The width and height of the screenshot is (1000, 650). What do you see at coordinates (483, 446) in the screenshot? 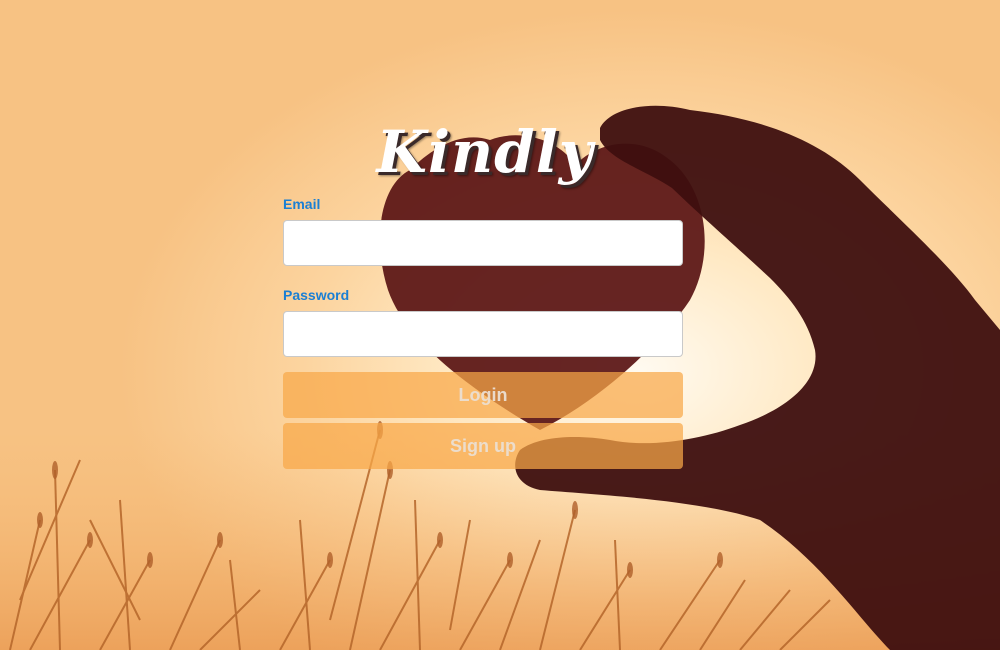
I see `signup-button: Sign up` at bounding box center [483, 446].